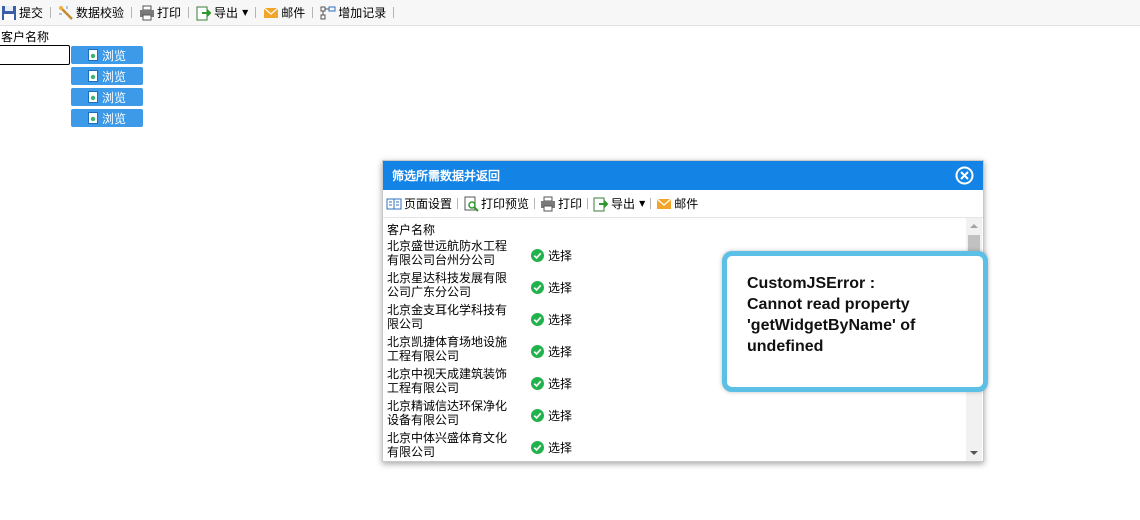  Describe the element at coordinates (411, 230) in the screenshot. I see `column-header-customer-name: 客户名称` at that location.